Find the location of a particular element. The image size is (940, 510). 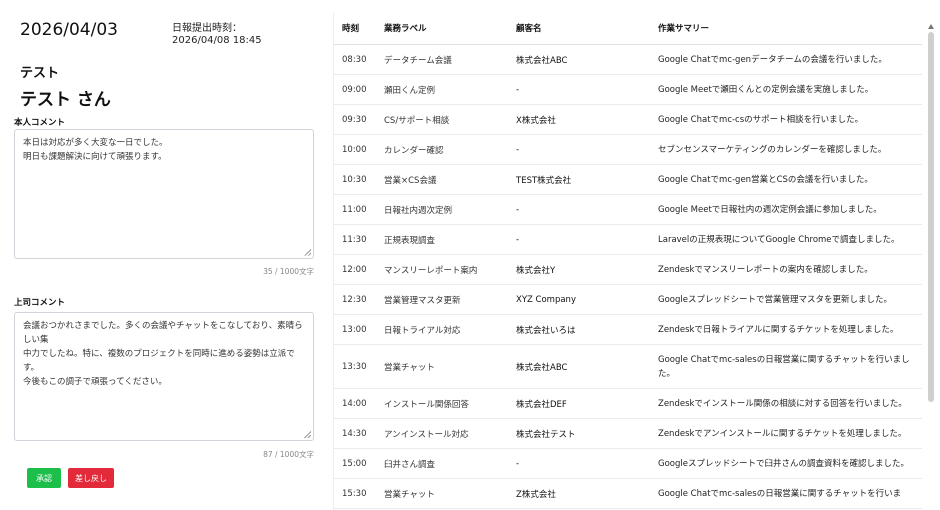

cell-time: 15:00 is located at coordinates (355, 463).